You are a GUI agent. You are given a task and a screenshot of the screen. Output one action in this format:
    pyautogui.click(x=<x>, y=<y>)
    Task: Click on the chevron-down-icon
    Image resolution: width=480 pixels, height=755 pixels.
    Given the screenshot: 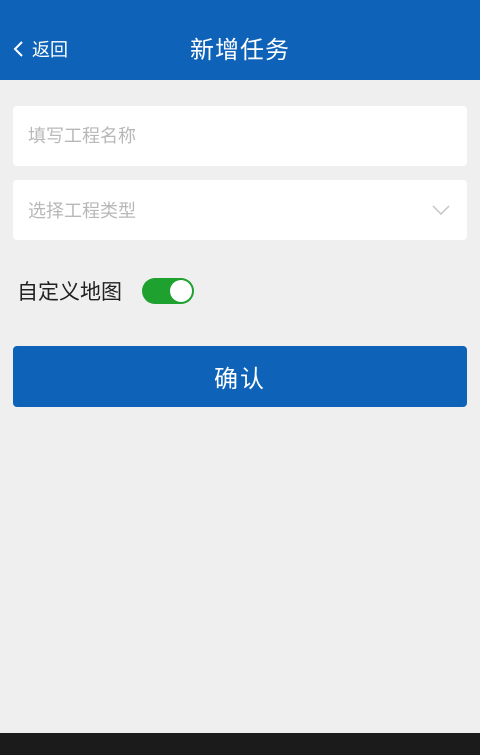 What is the action you would take?
    pyautogui.click(x=441, y=210)
    